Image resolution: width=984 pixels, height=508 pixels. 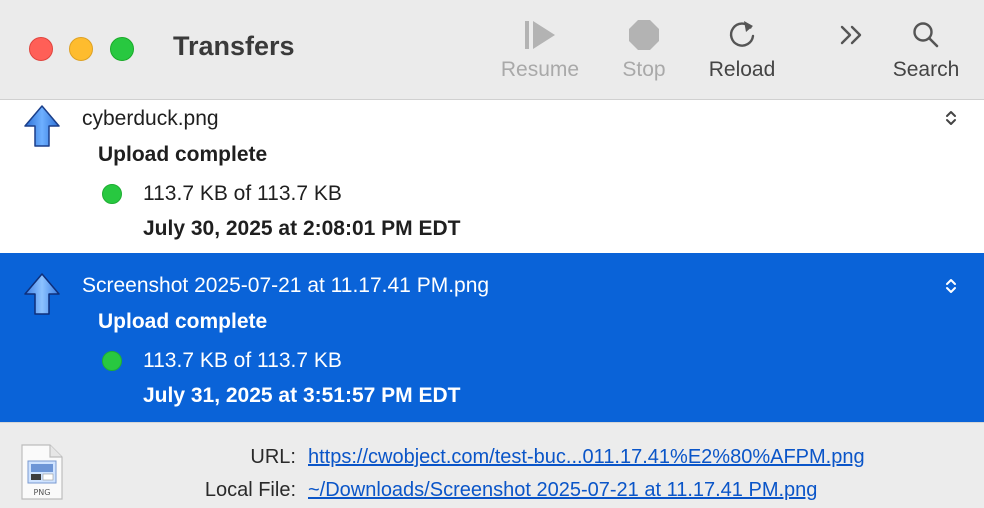 I want to click on transfer-filename: cyberduck.png, so click(x=150, y=118).